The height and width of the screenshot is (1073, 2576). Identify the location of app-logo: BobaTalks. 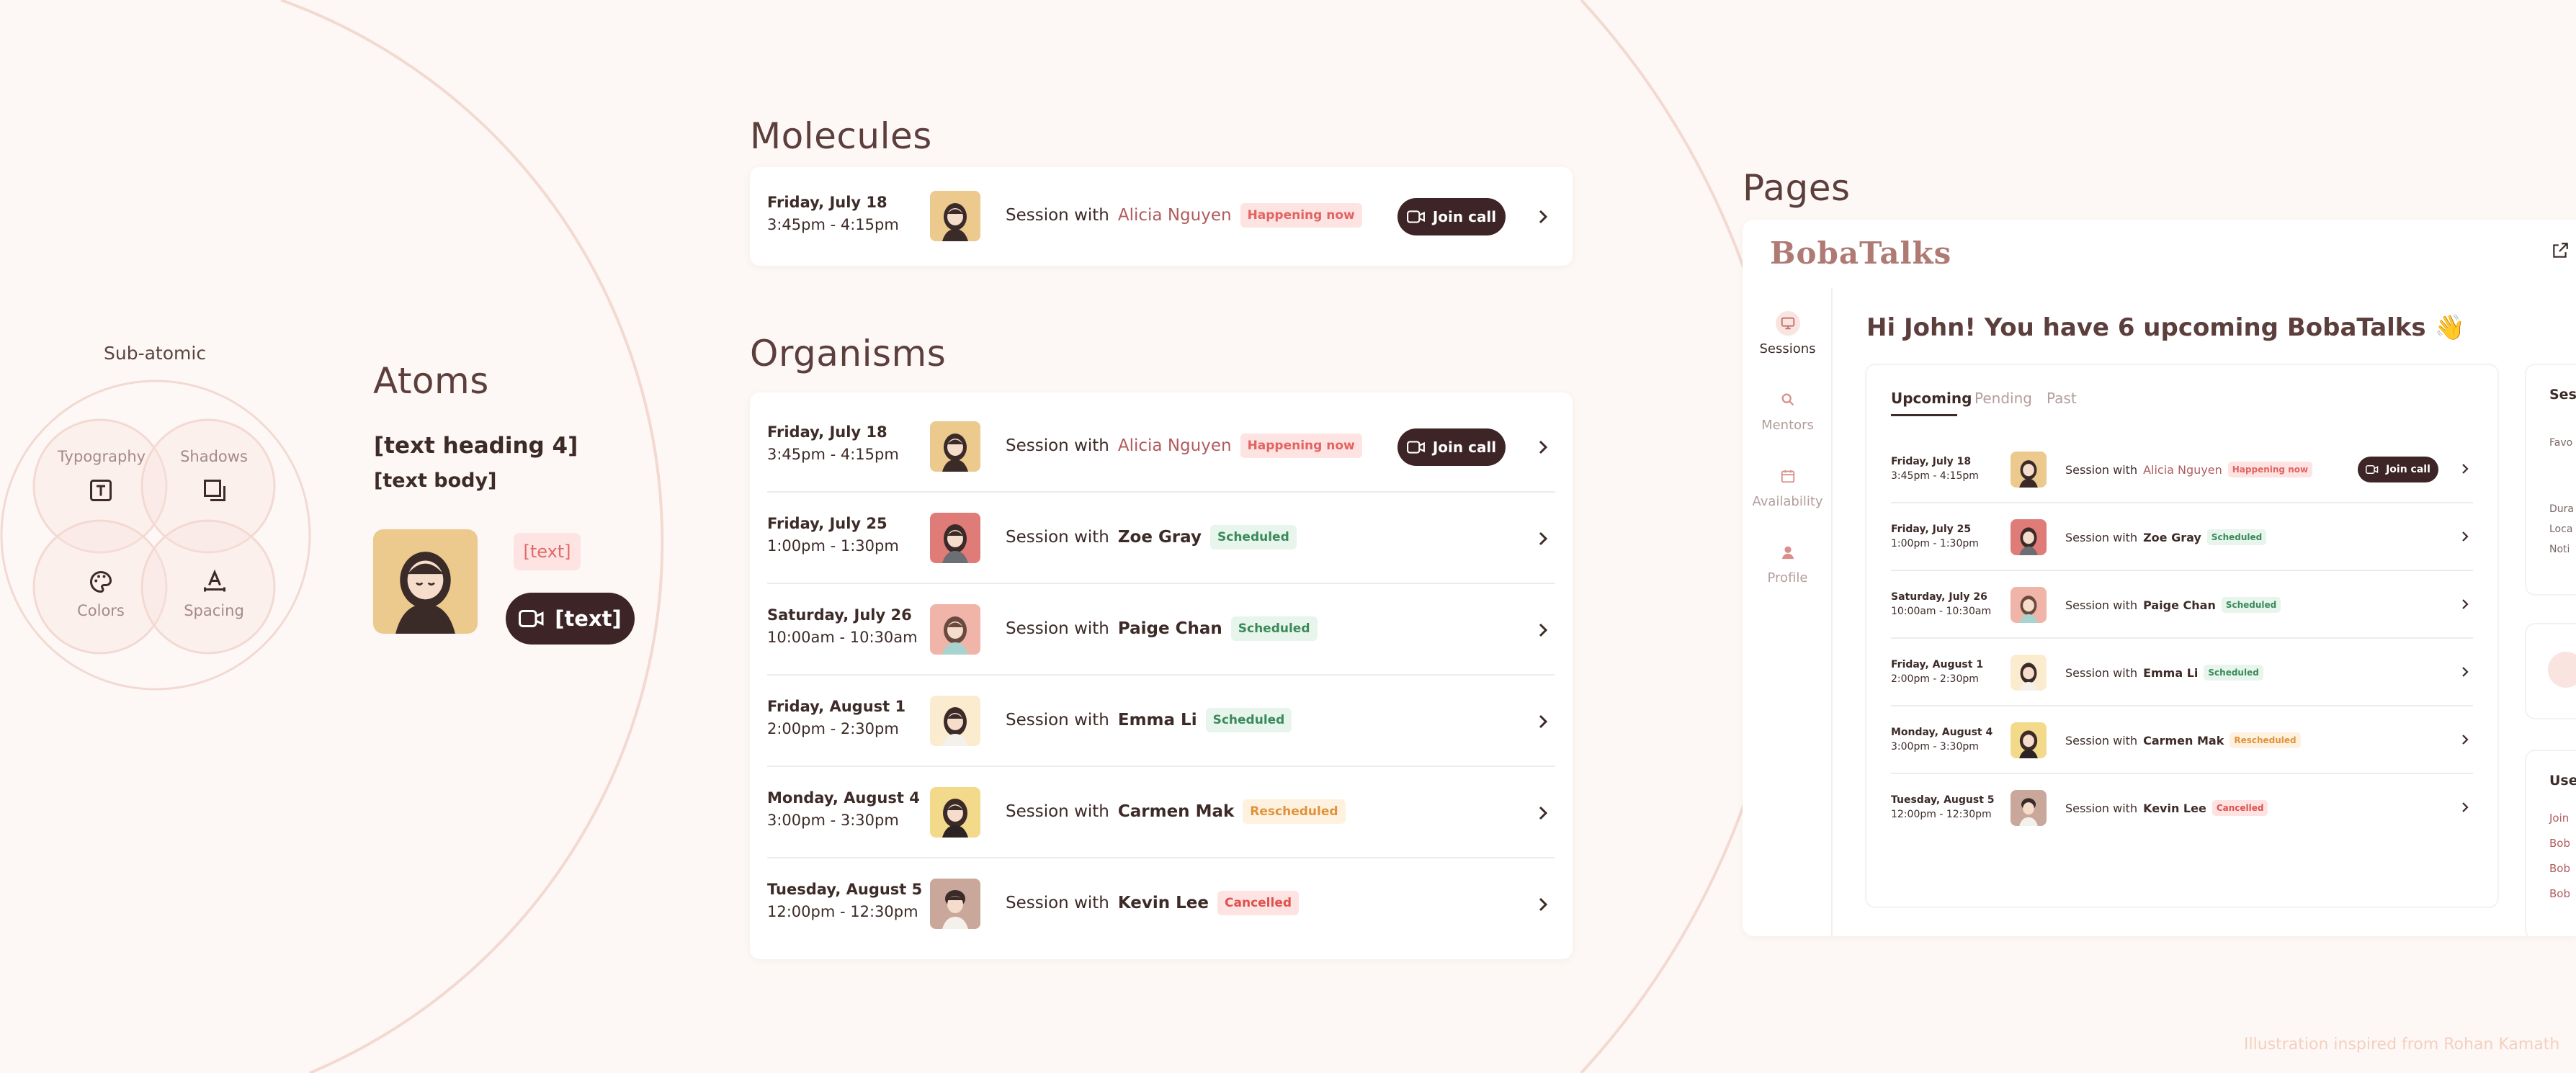
(1860, 253).